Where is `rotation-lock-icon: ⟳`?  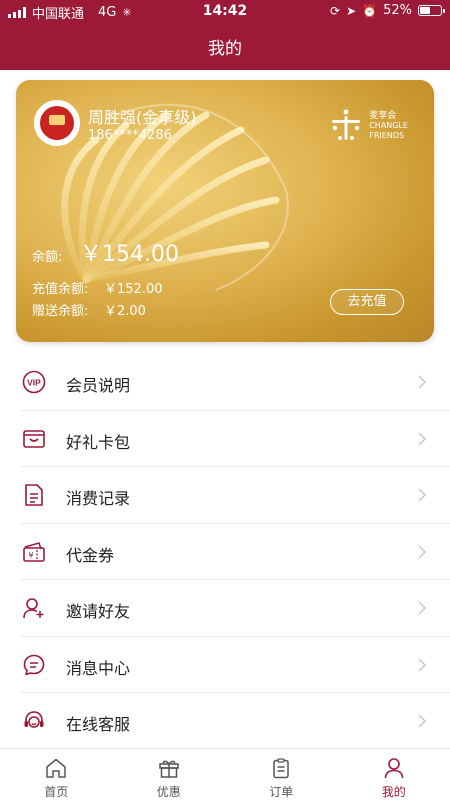
rotation-lock-icon: ⟳ is located at coordinates (335, 10).